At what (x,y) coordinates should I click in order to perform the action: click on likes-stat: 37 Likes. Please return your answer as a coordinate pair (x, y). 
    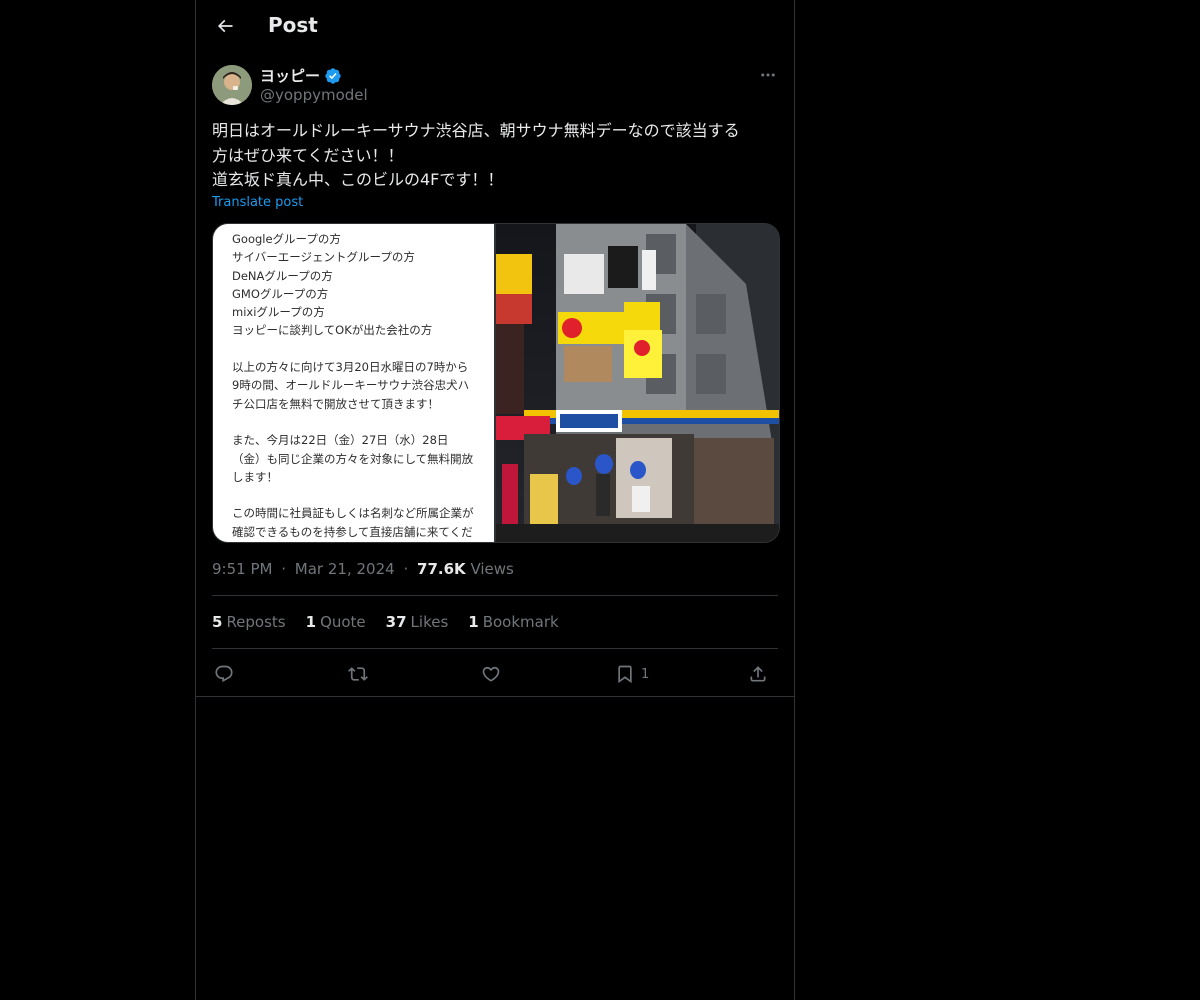
    Looking at the image, I should click on (417, 622).